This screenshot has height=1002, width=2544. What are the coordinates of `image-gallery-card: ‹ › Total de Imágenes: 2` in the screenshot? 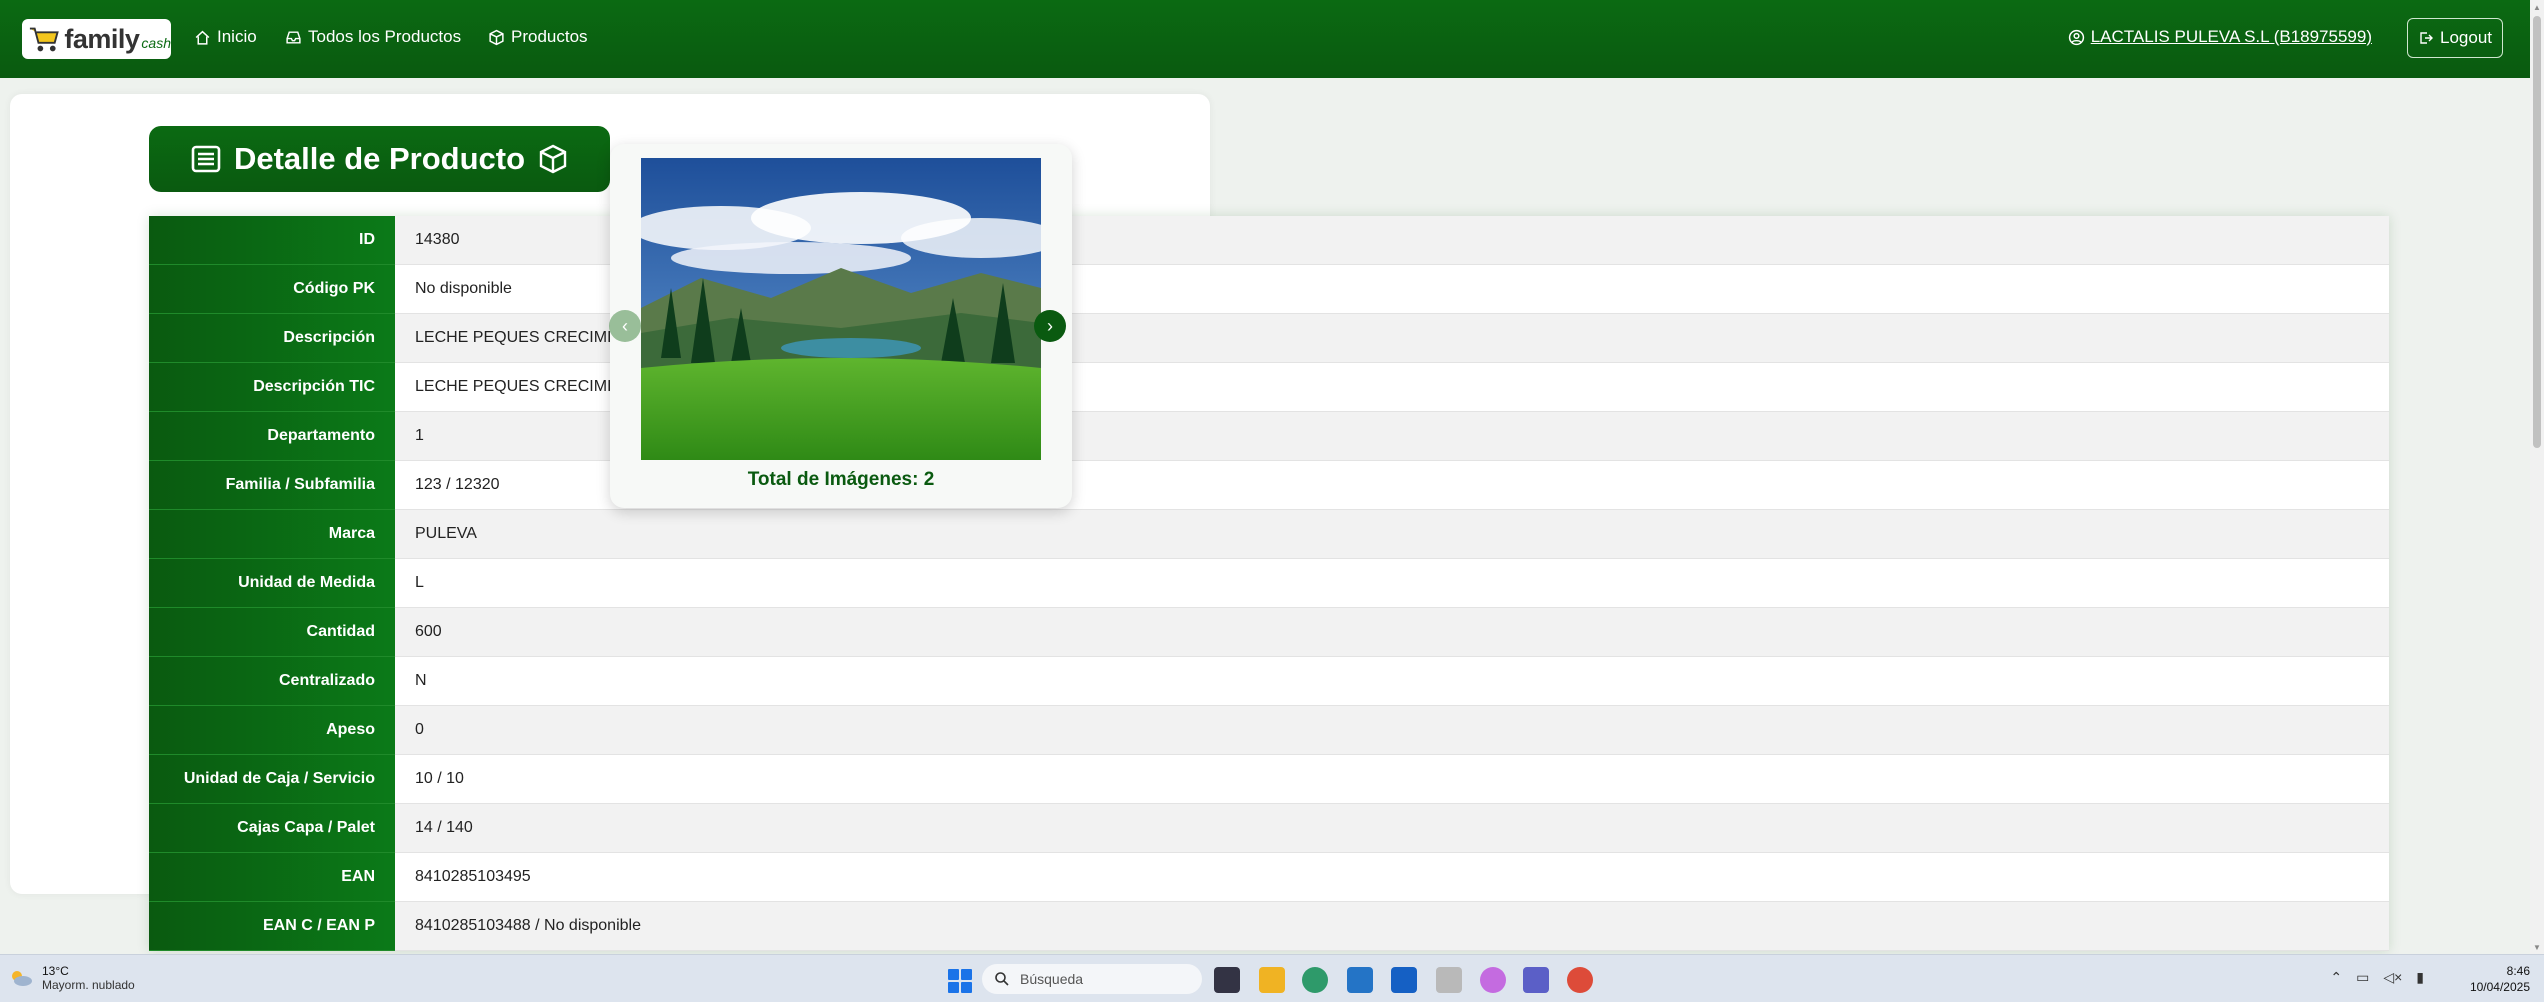 It's located at (840, 326).